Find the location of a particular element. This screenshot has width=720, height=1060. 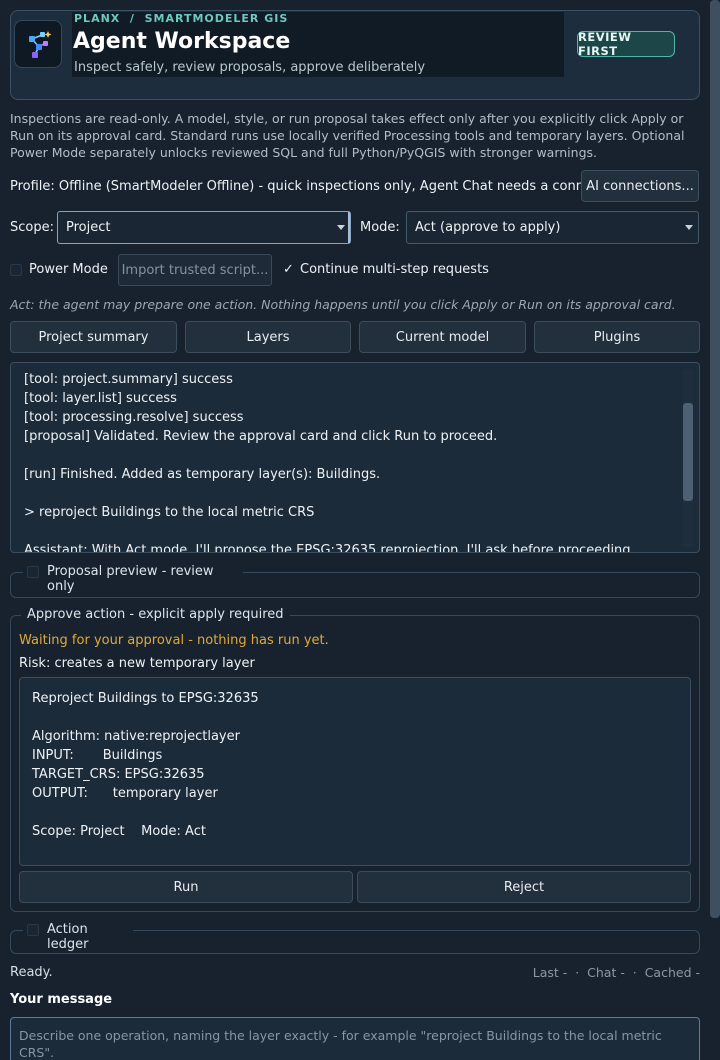

power-mode-label: Power Mode is located at coordinates (68, 269).